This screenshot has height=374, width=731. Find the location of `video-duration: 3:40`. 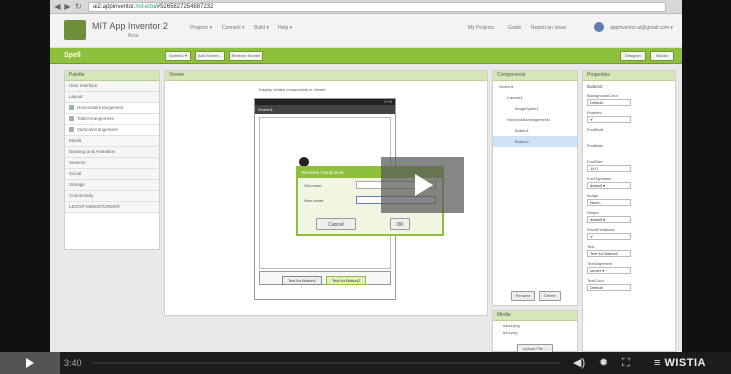

video-duration: 3:40 is located at coordinates (73, 363).